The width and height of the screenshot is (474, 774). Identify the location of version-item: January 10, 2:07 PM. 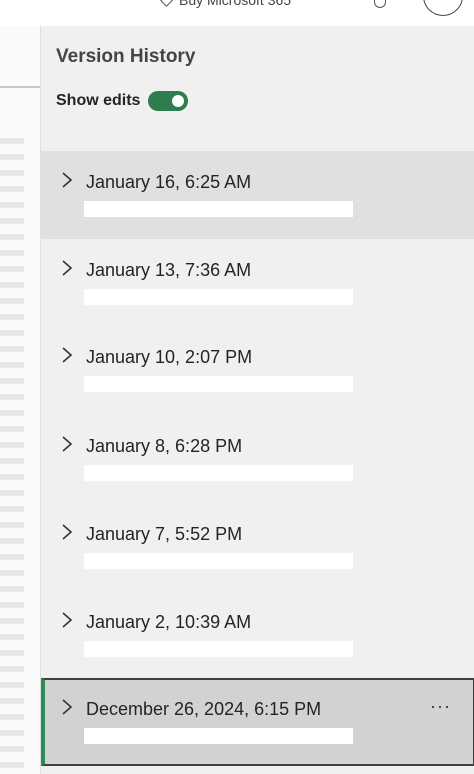
(257, 370).